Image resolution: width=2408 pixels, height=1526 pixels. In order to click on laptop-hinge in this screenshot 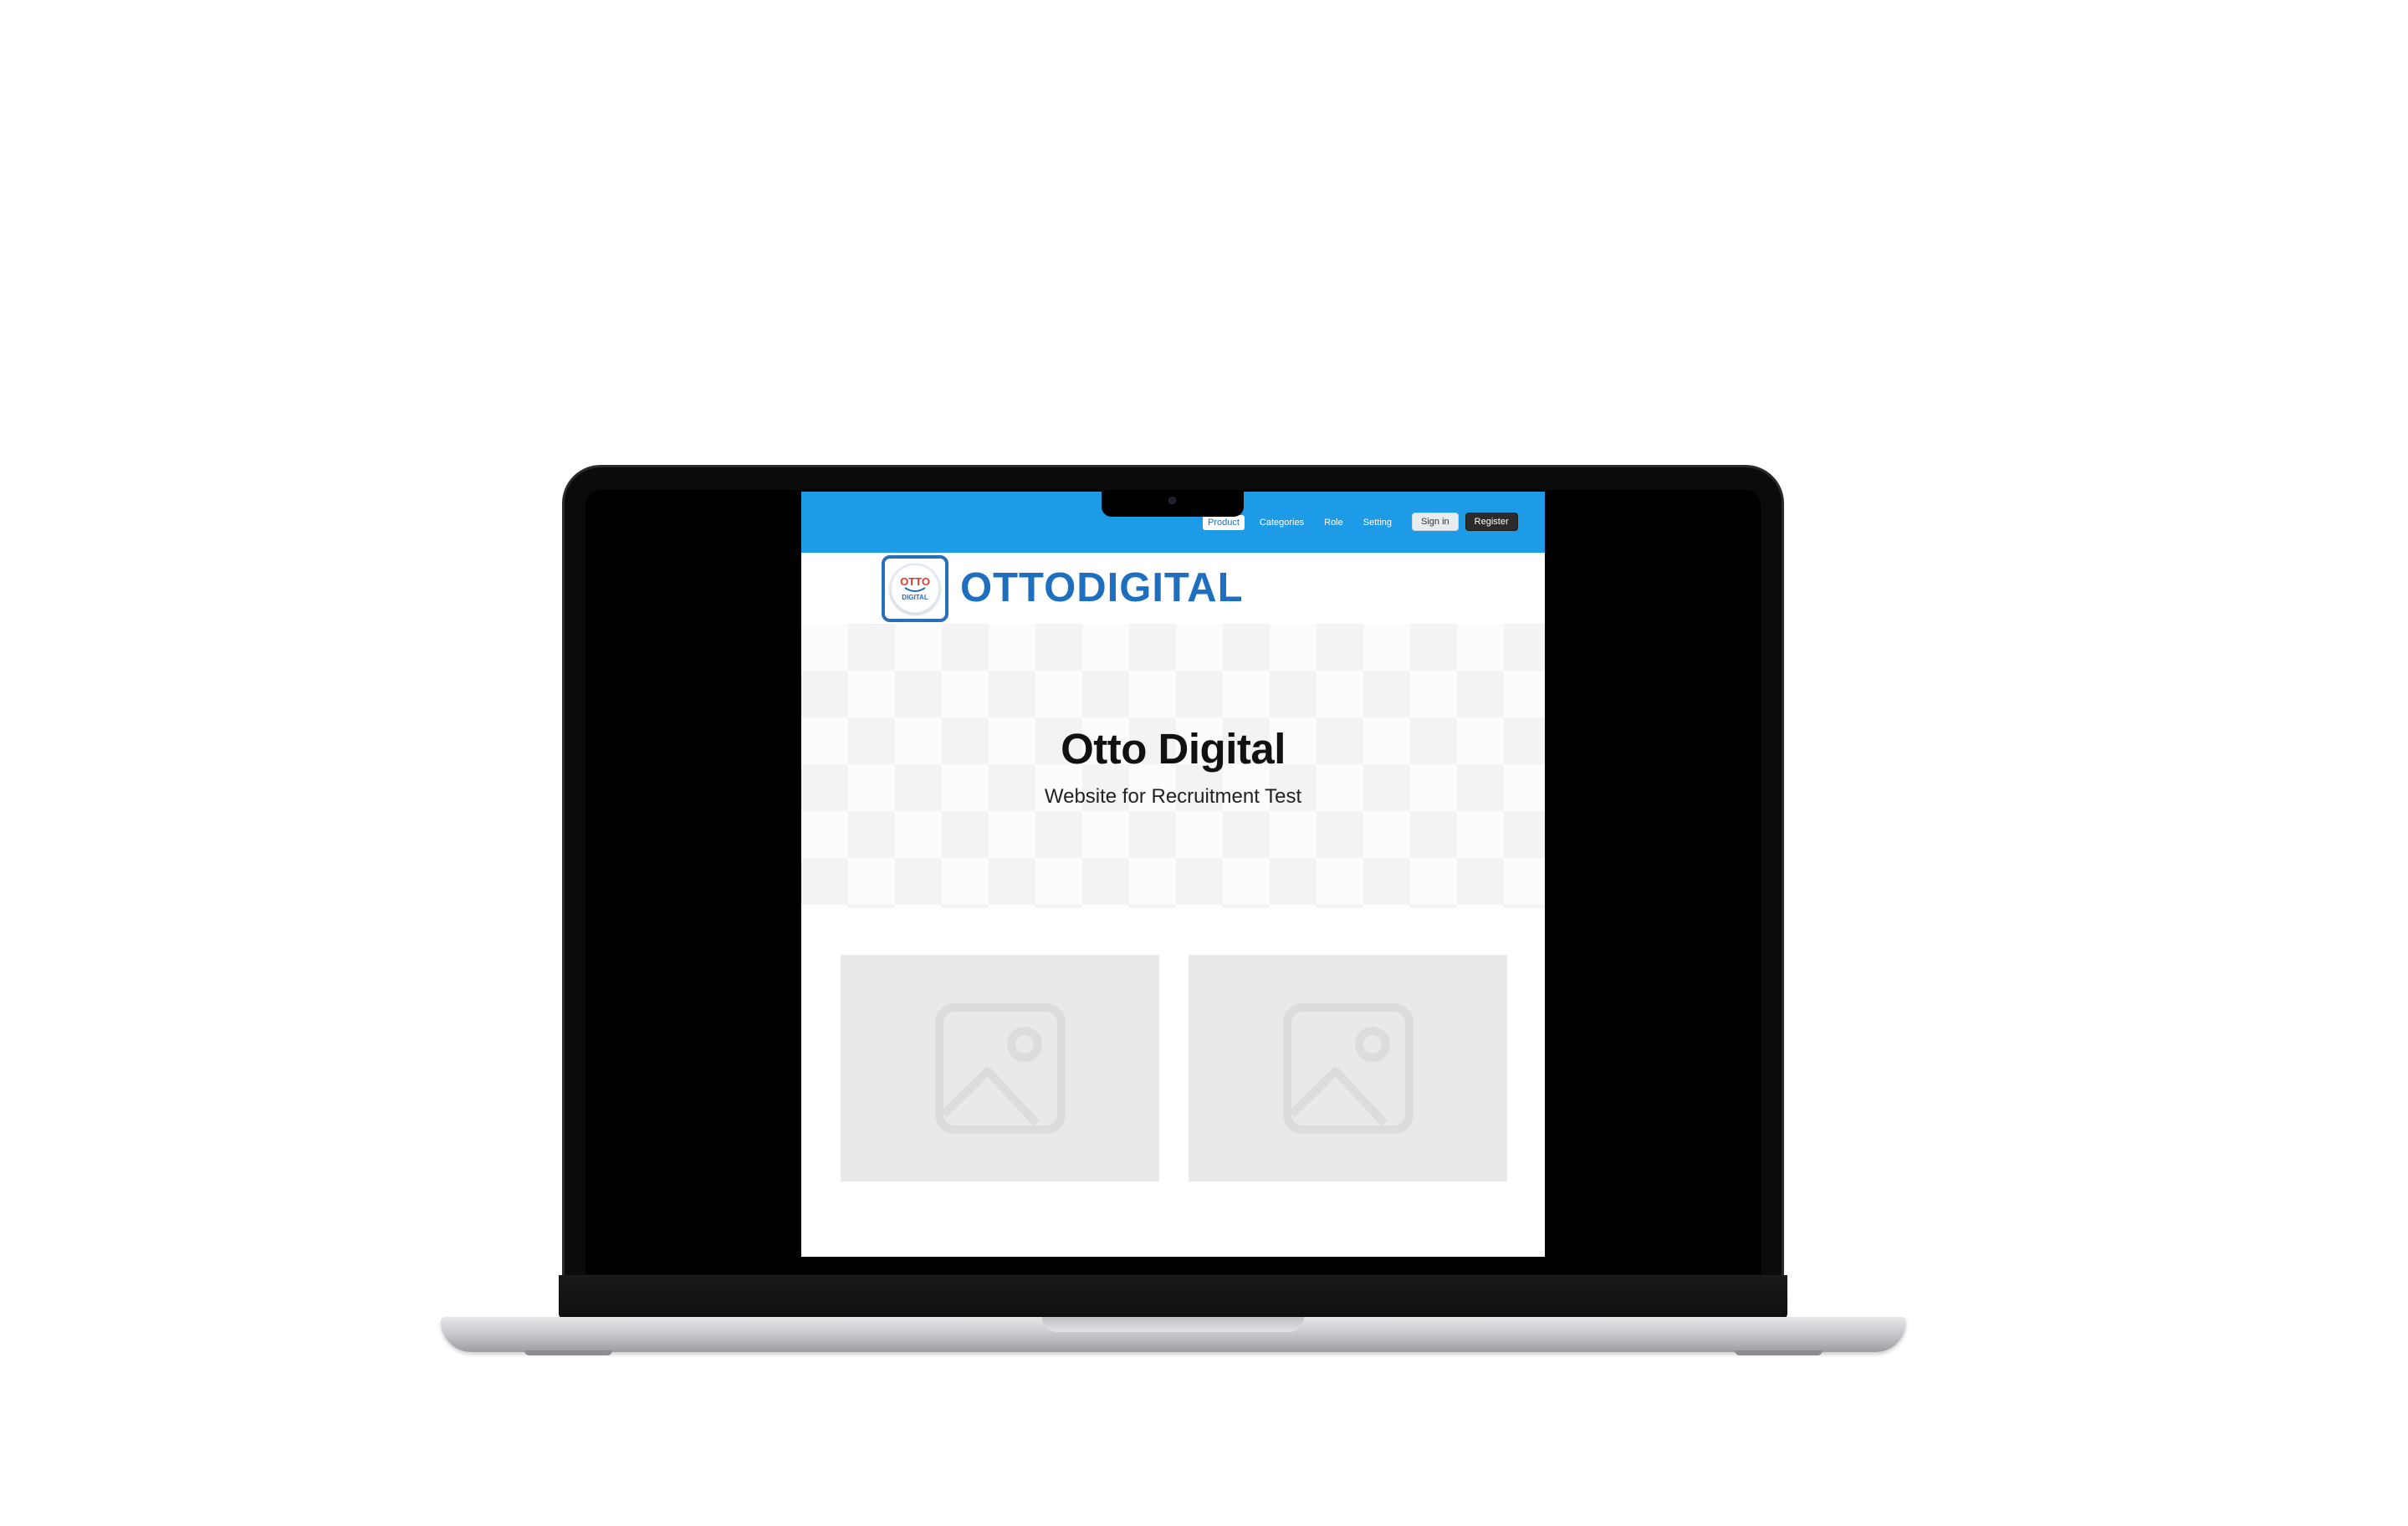, I will do `click(1173, 1297)`.